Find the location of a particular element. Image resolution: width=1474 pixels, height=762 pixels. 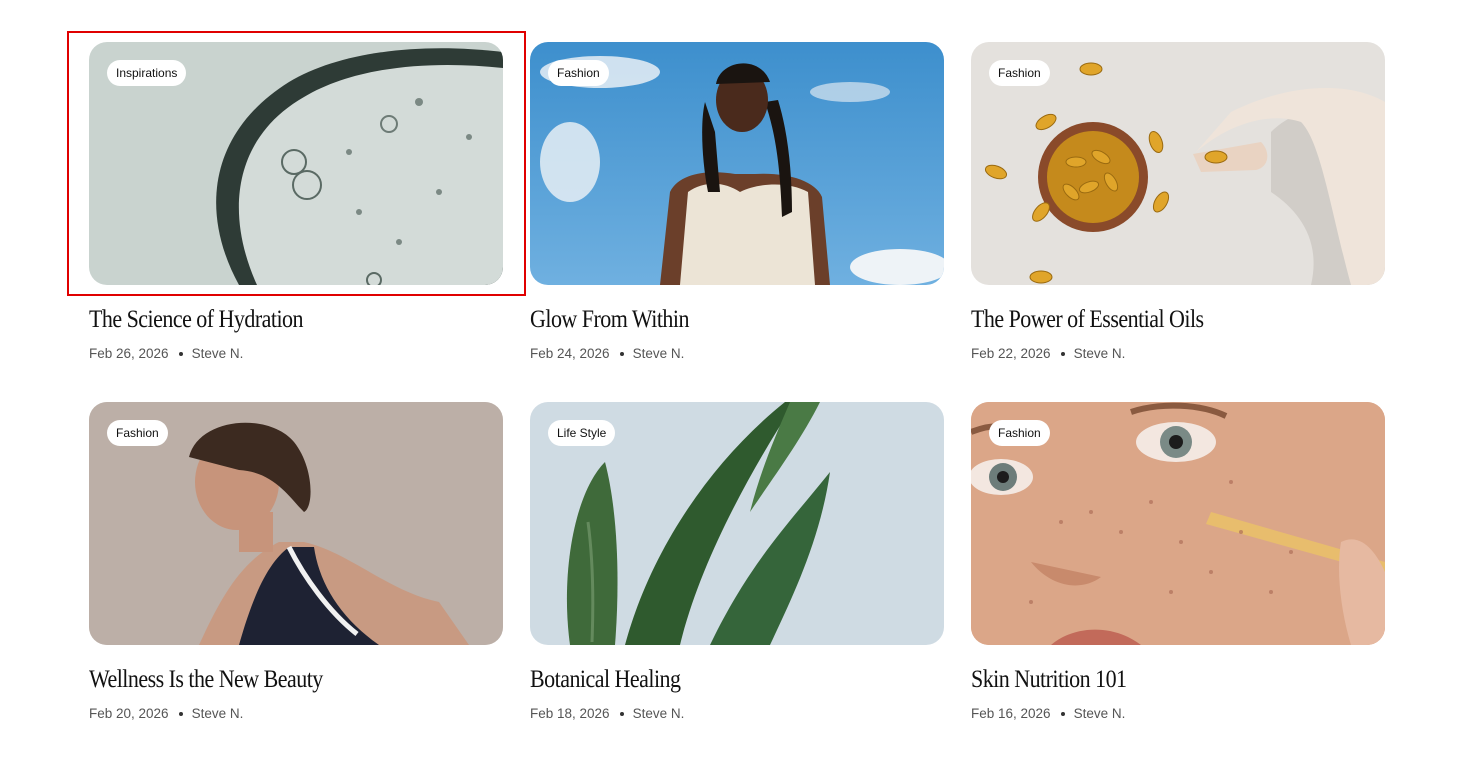

post-title: Glow From Within is located at coordinates (712, 320).